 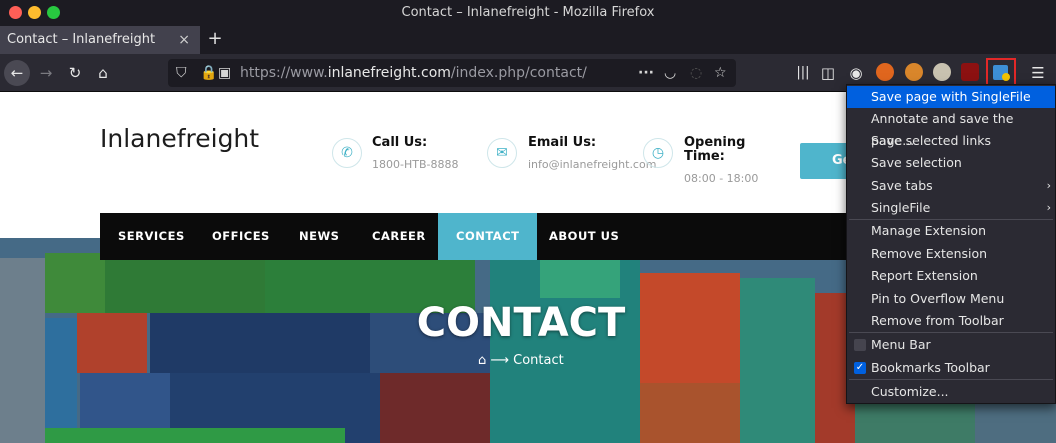 I want to click on account-icon: ◉, so click(x=856, y=73).